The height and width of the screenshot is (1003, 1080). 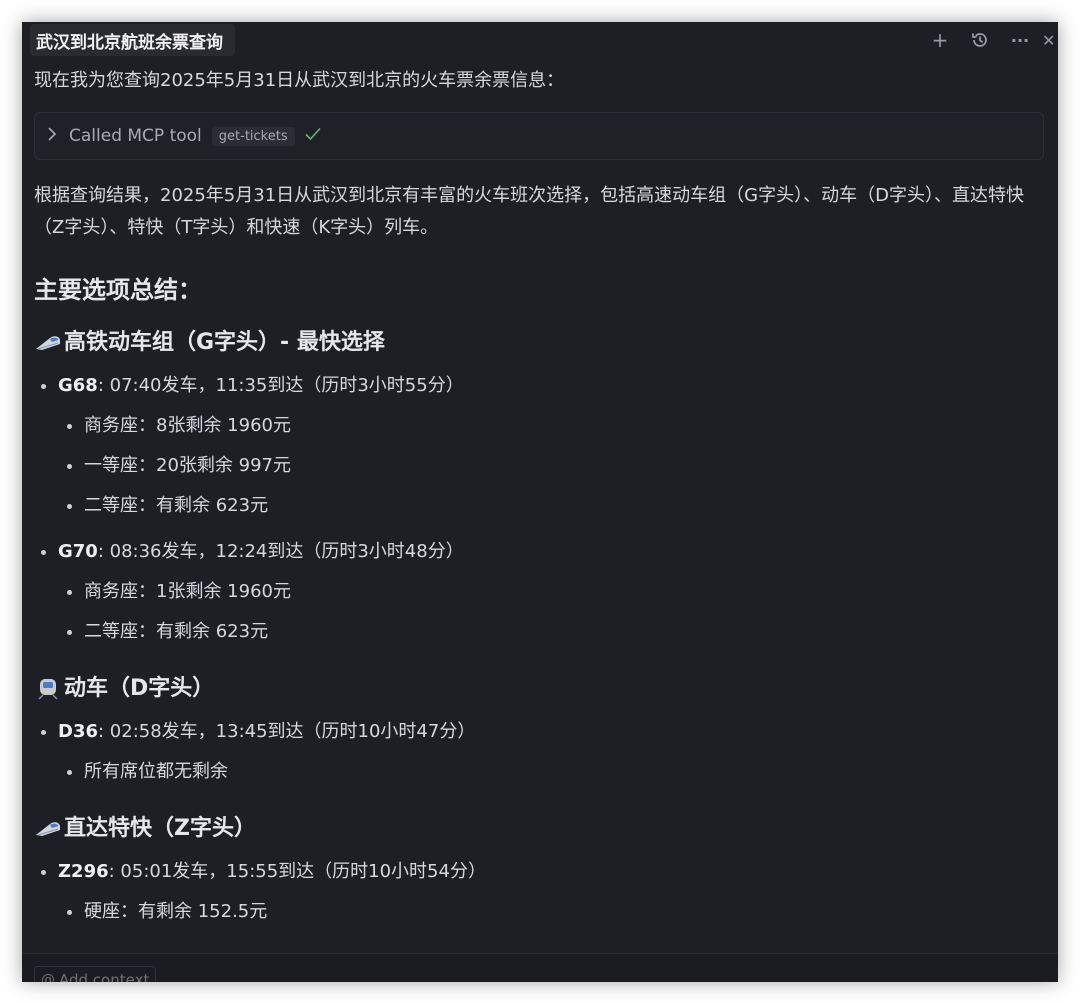 I want to click on history-icon, so click(x=979, y=40).